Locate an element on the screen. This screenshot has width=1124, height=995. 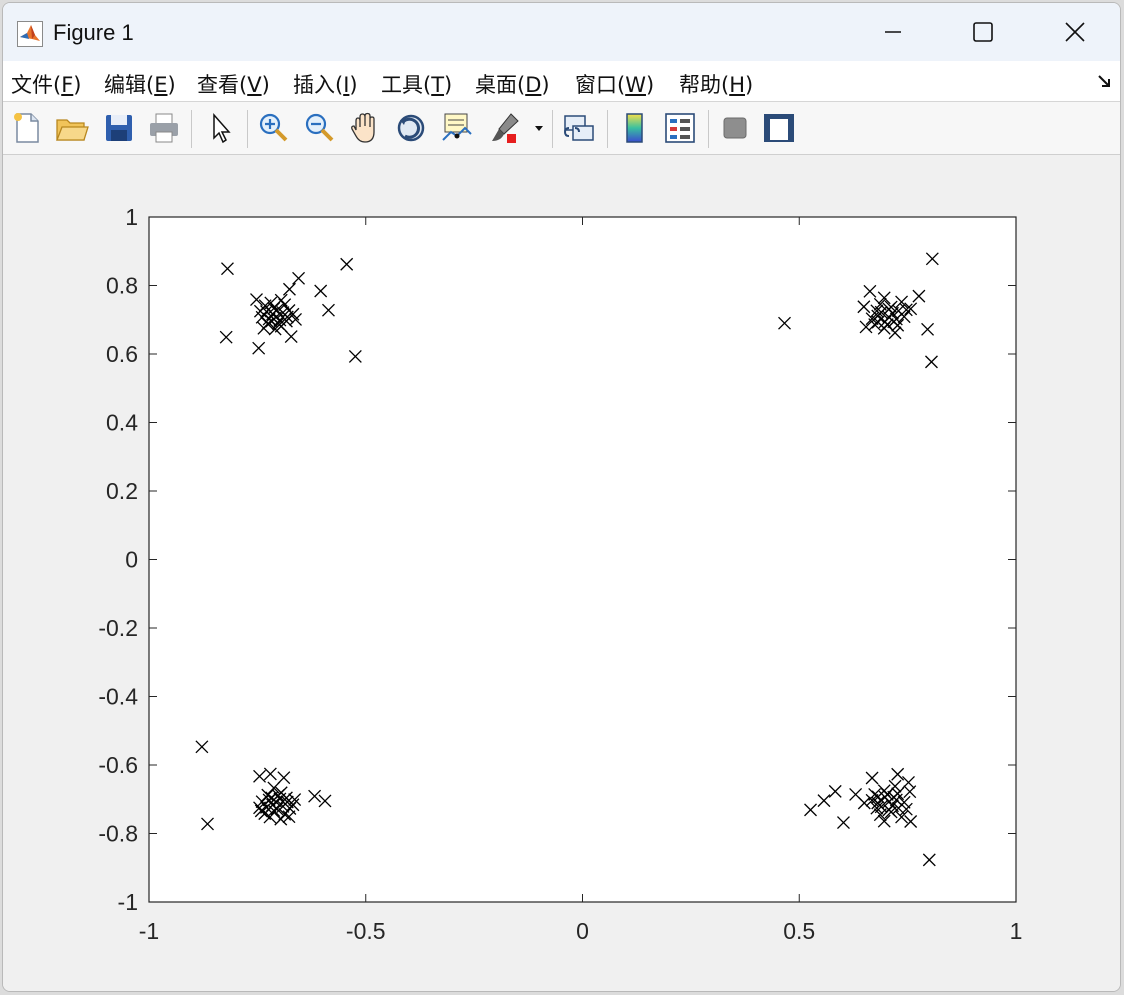
x-tick-label: -0.5 is located at coordinates (366, 931).